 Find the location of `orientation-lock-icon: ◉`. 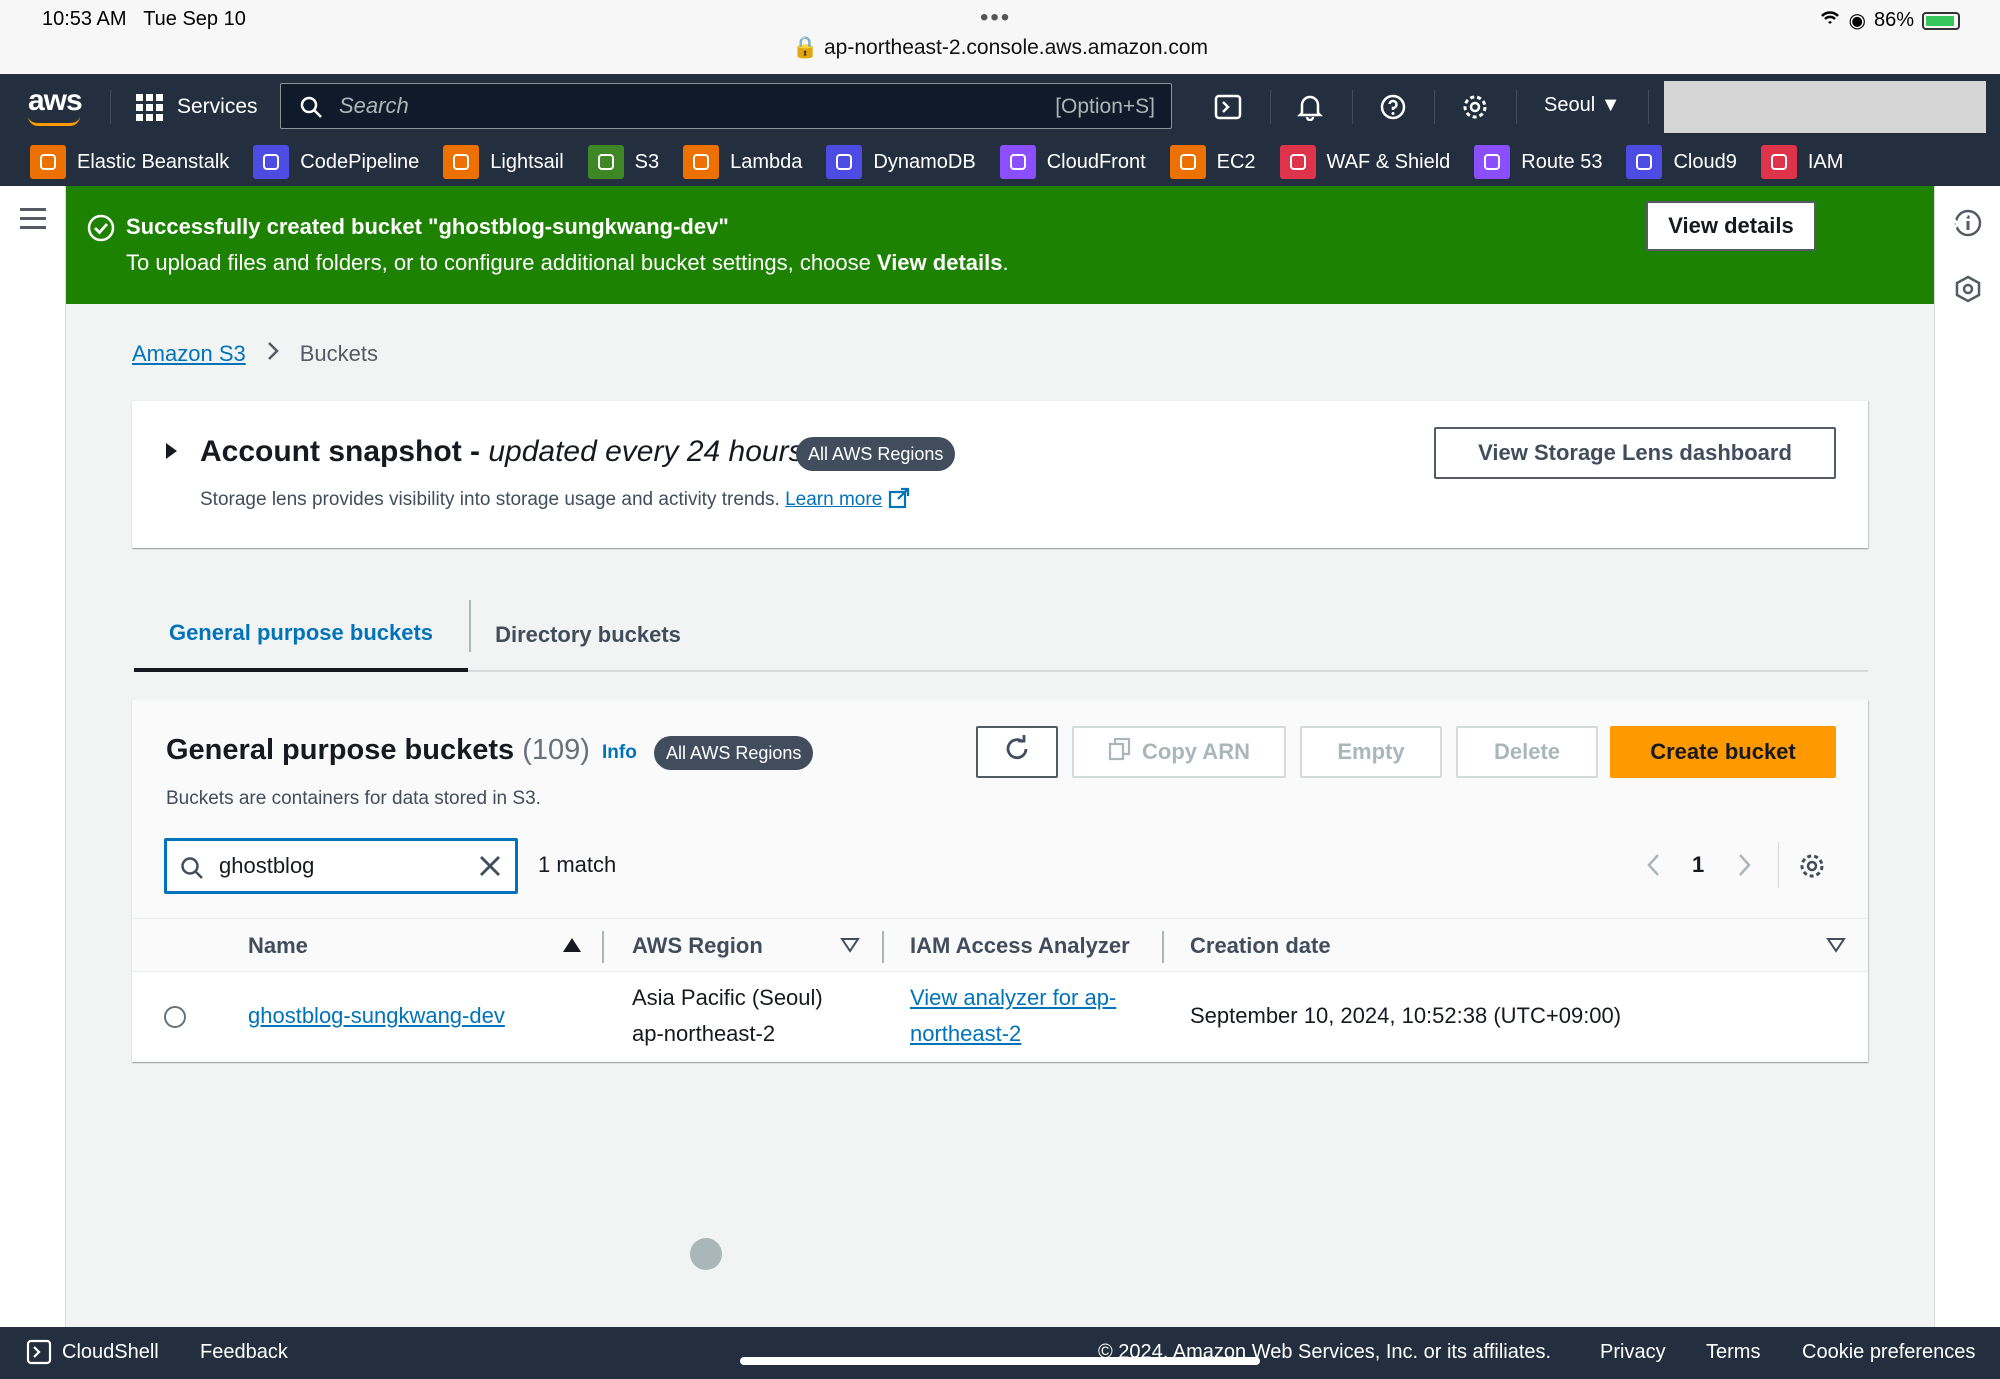

orientation-lock-icon: ◉ is located at coordinates (1857, 21).